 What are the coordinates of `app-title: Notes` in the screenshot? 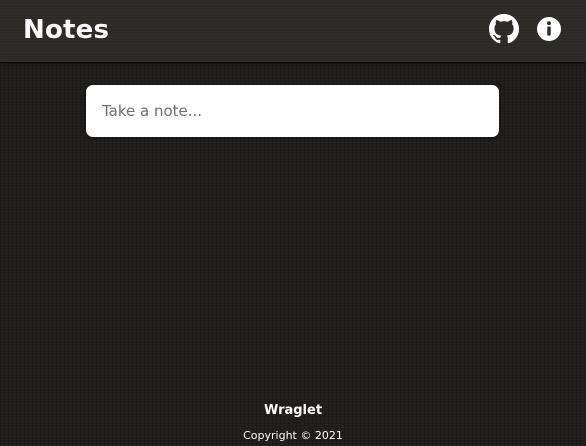 It's located at (66, 30).